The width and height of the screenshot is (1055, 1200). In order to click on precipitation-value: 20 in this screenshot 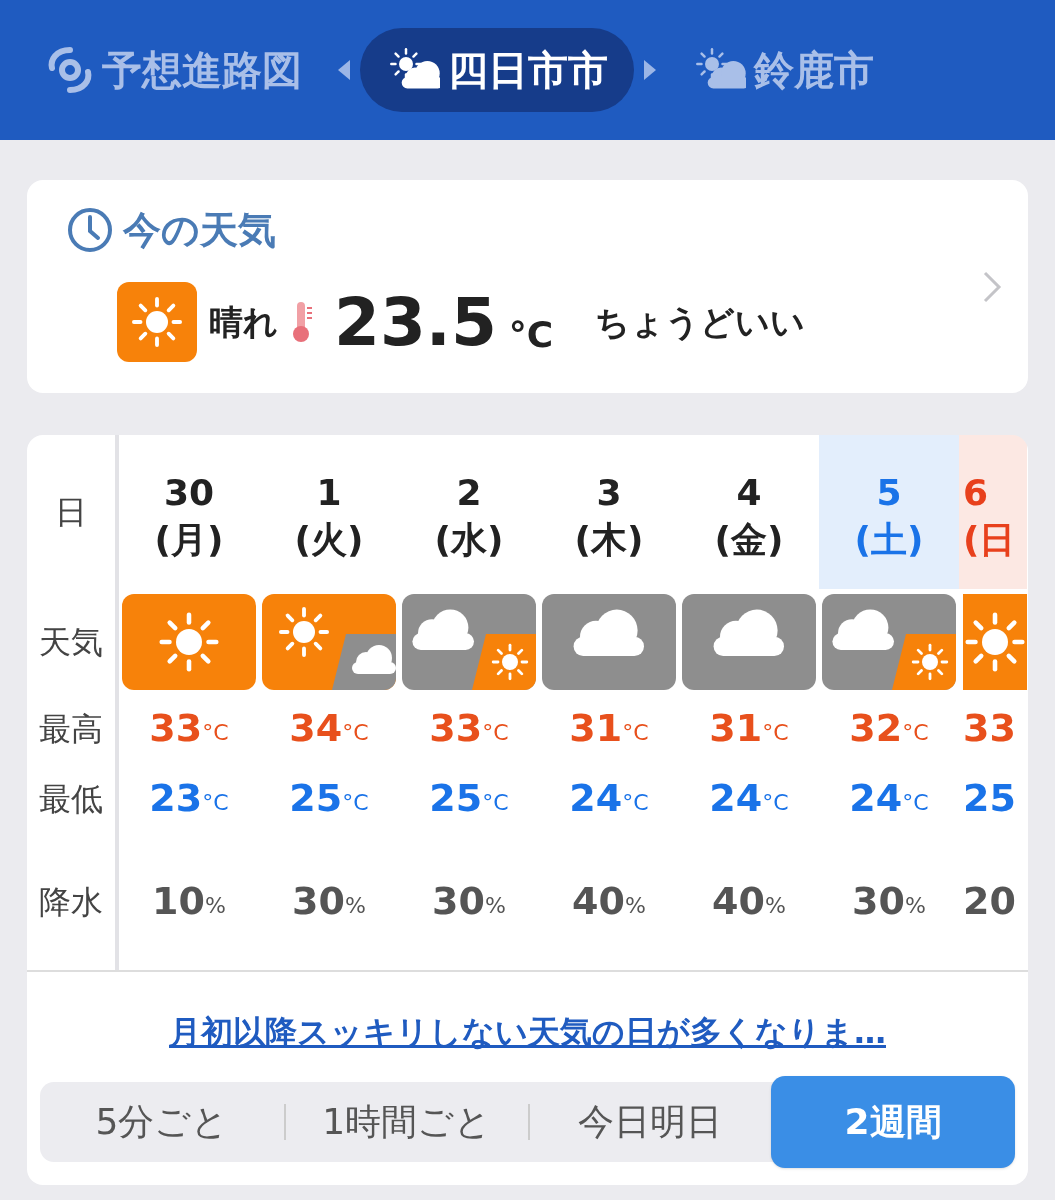, I will do `click(989, 902)`.